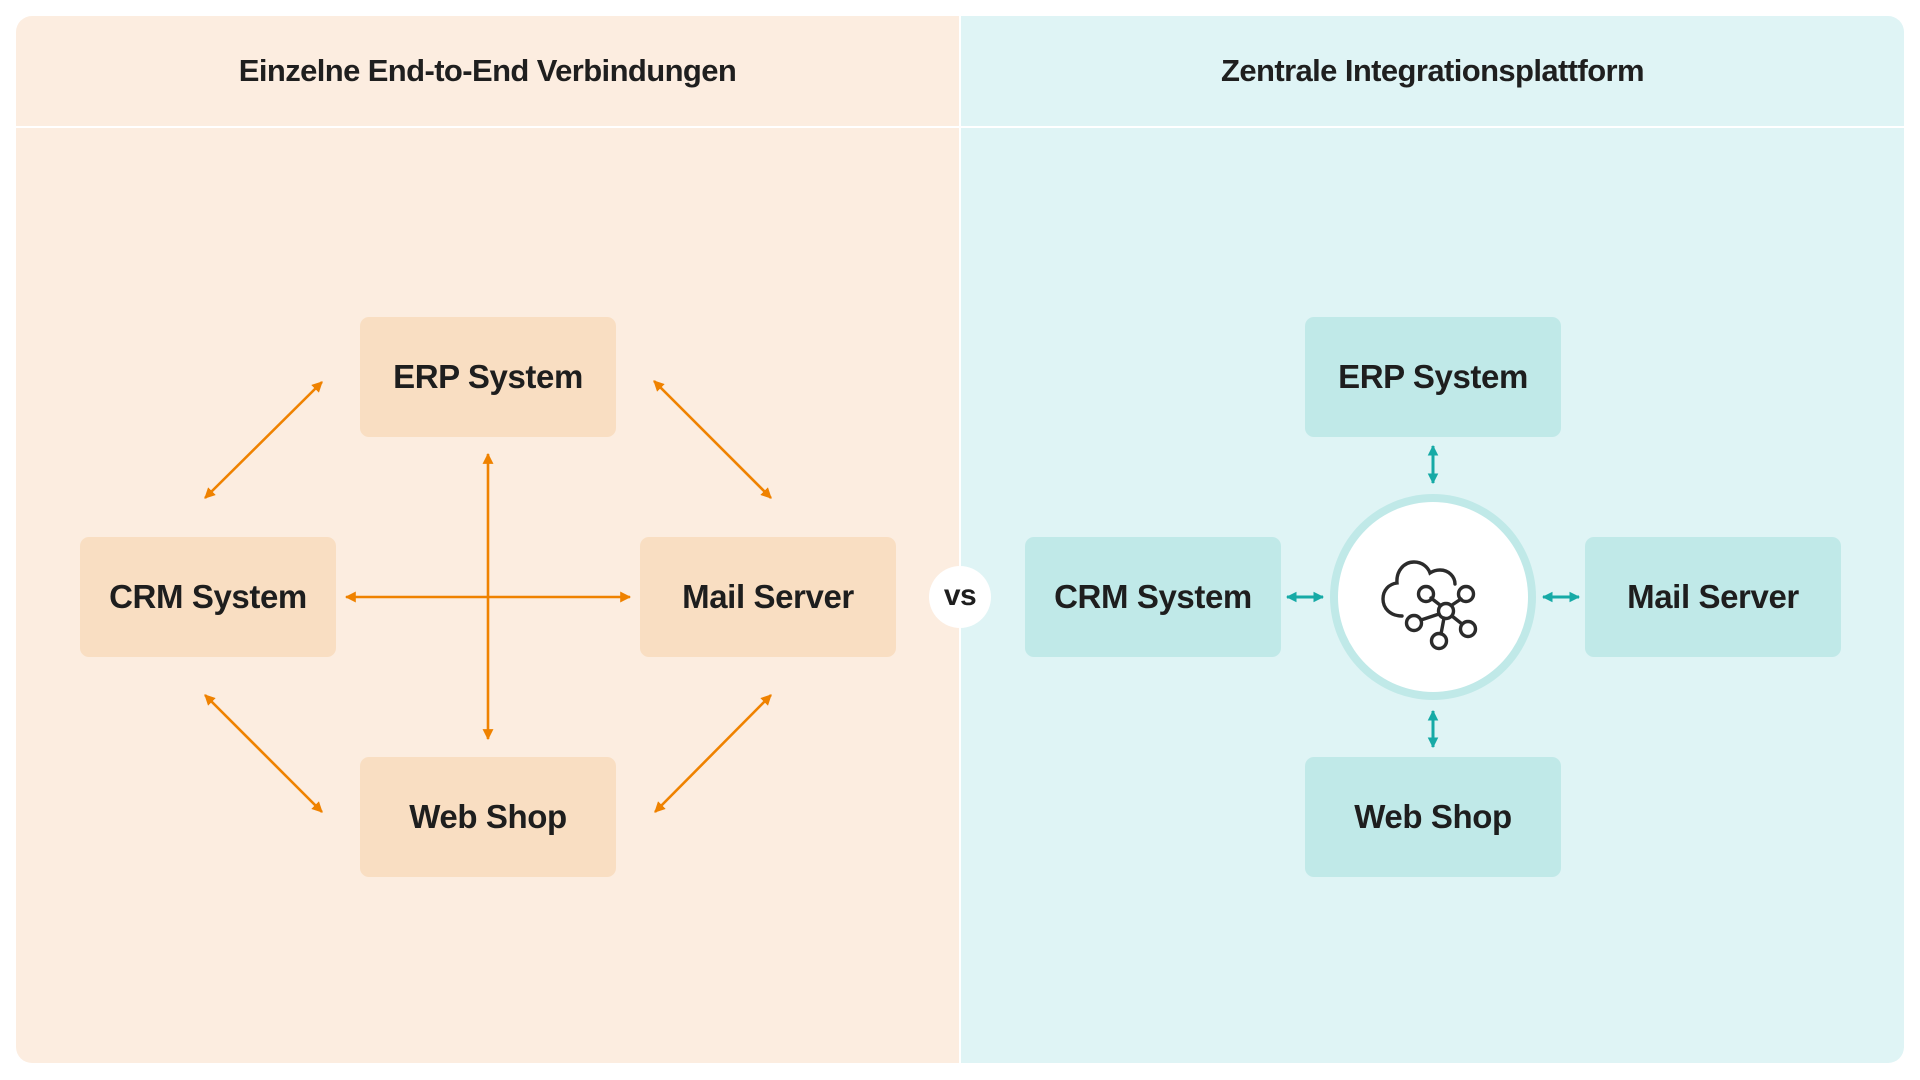 This screenshot has height=1080, width=1920. I want to click on right-node-crm-system: CRM System, so click(1153, 597).